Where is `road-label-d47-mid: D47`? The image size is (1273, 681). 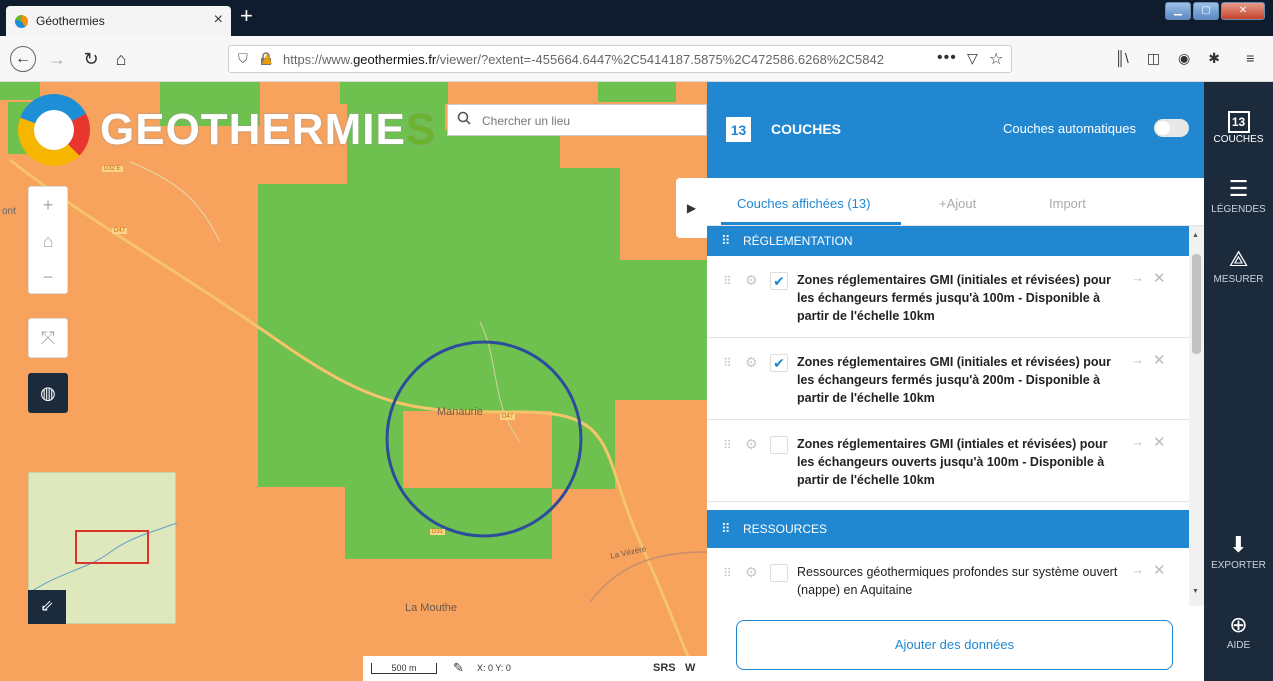 road-label-d47-mid: D47 is located at coordinates (508, 417).